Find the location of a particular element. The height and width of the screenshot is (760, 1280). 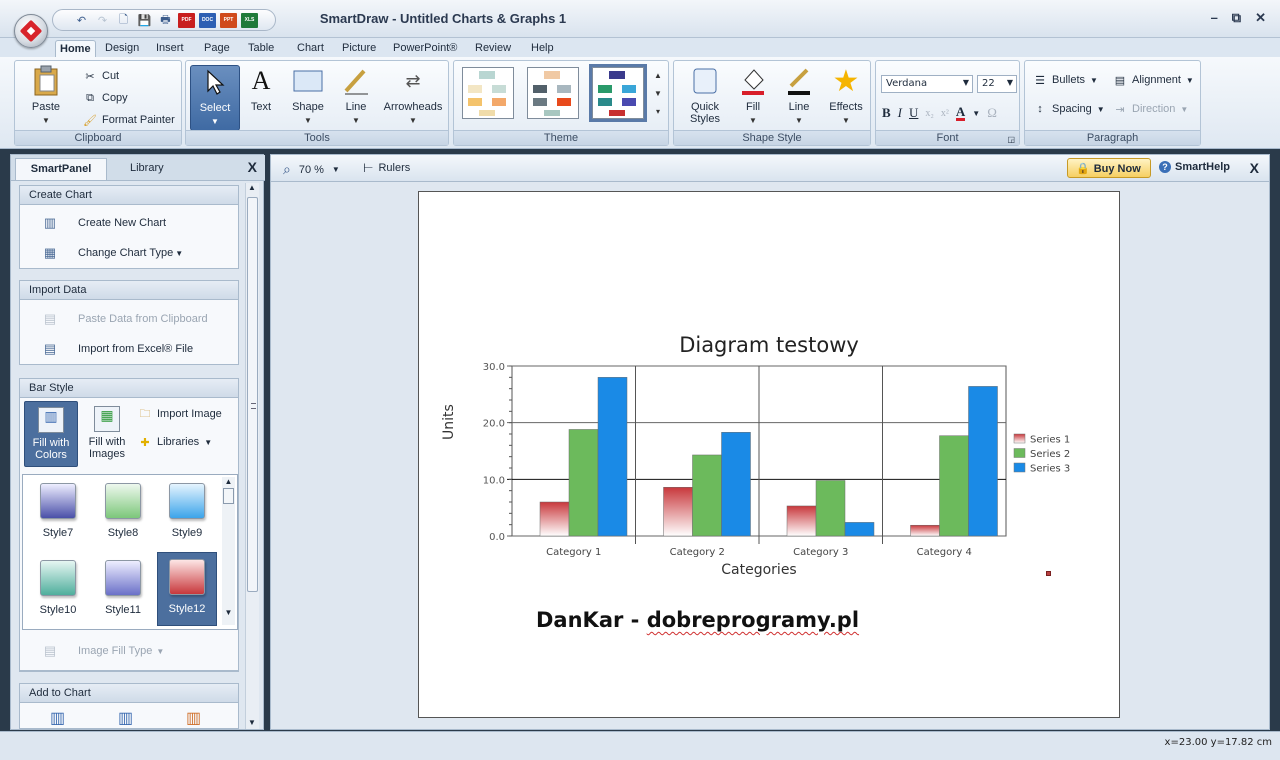

tab-library: Library is located at coordinates (147, 169).